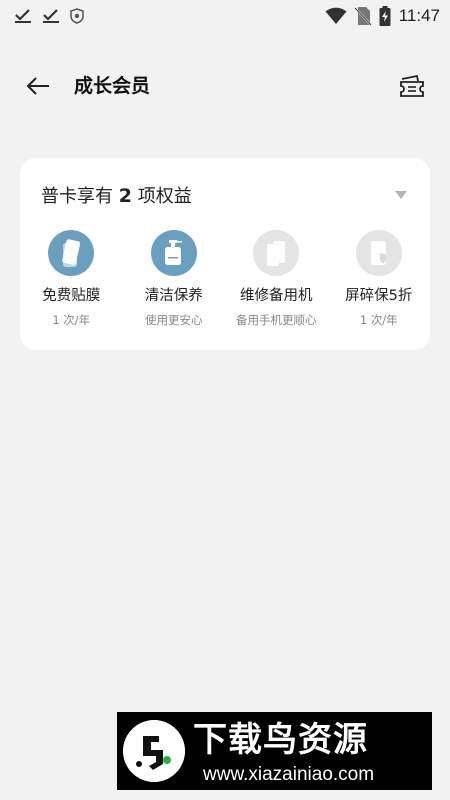 Image resolution: width=450 pixels, height=800 pixels. I want to click on back-button, so click(38, 86).